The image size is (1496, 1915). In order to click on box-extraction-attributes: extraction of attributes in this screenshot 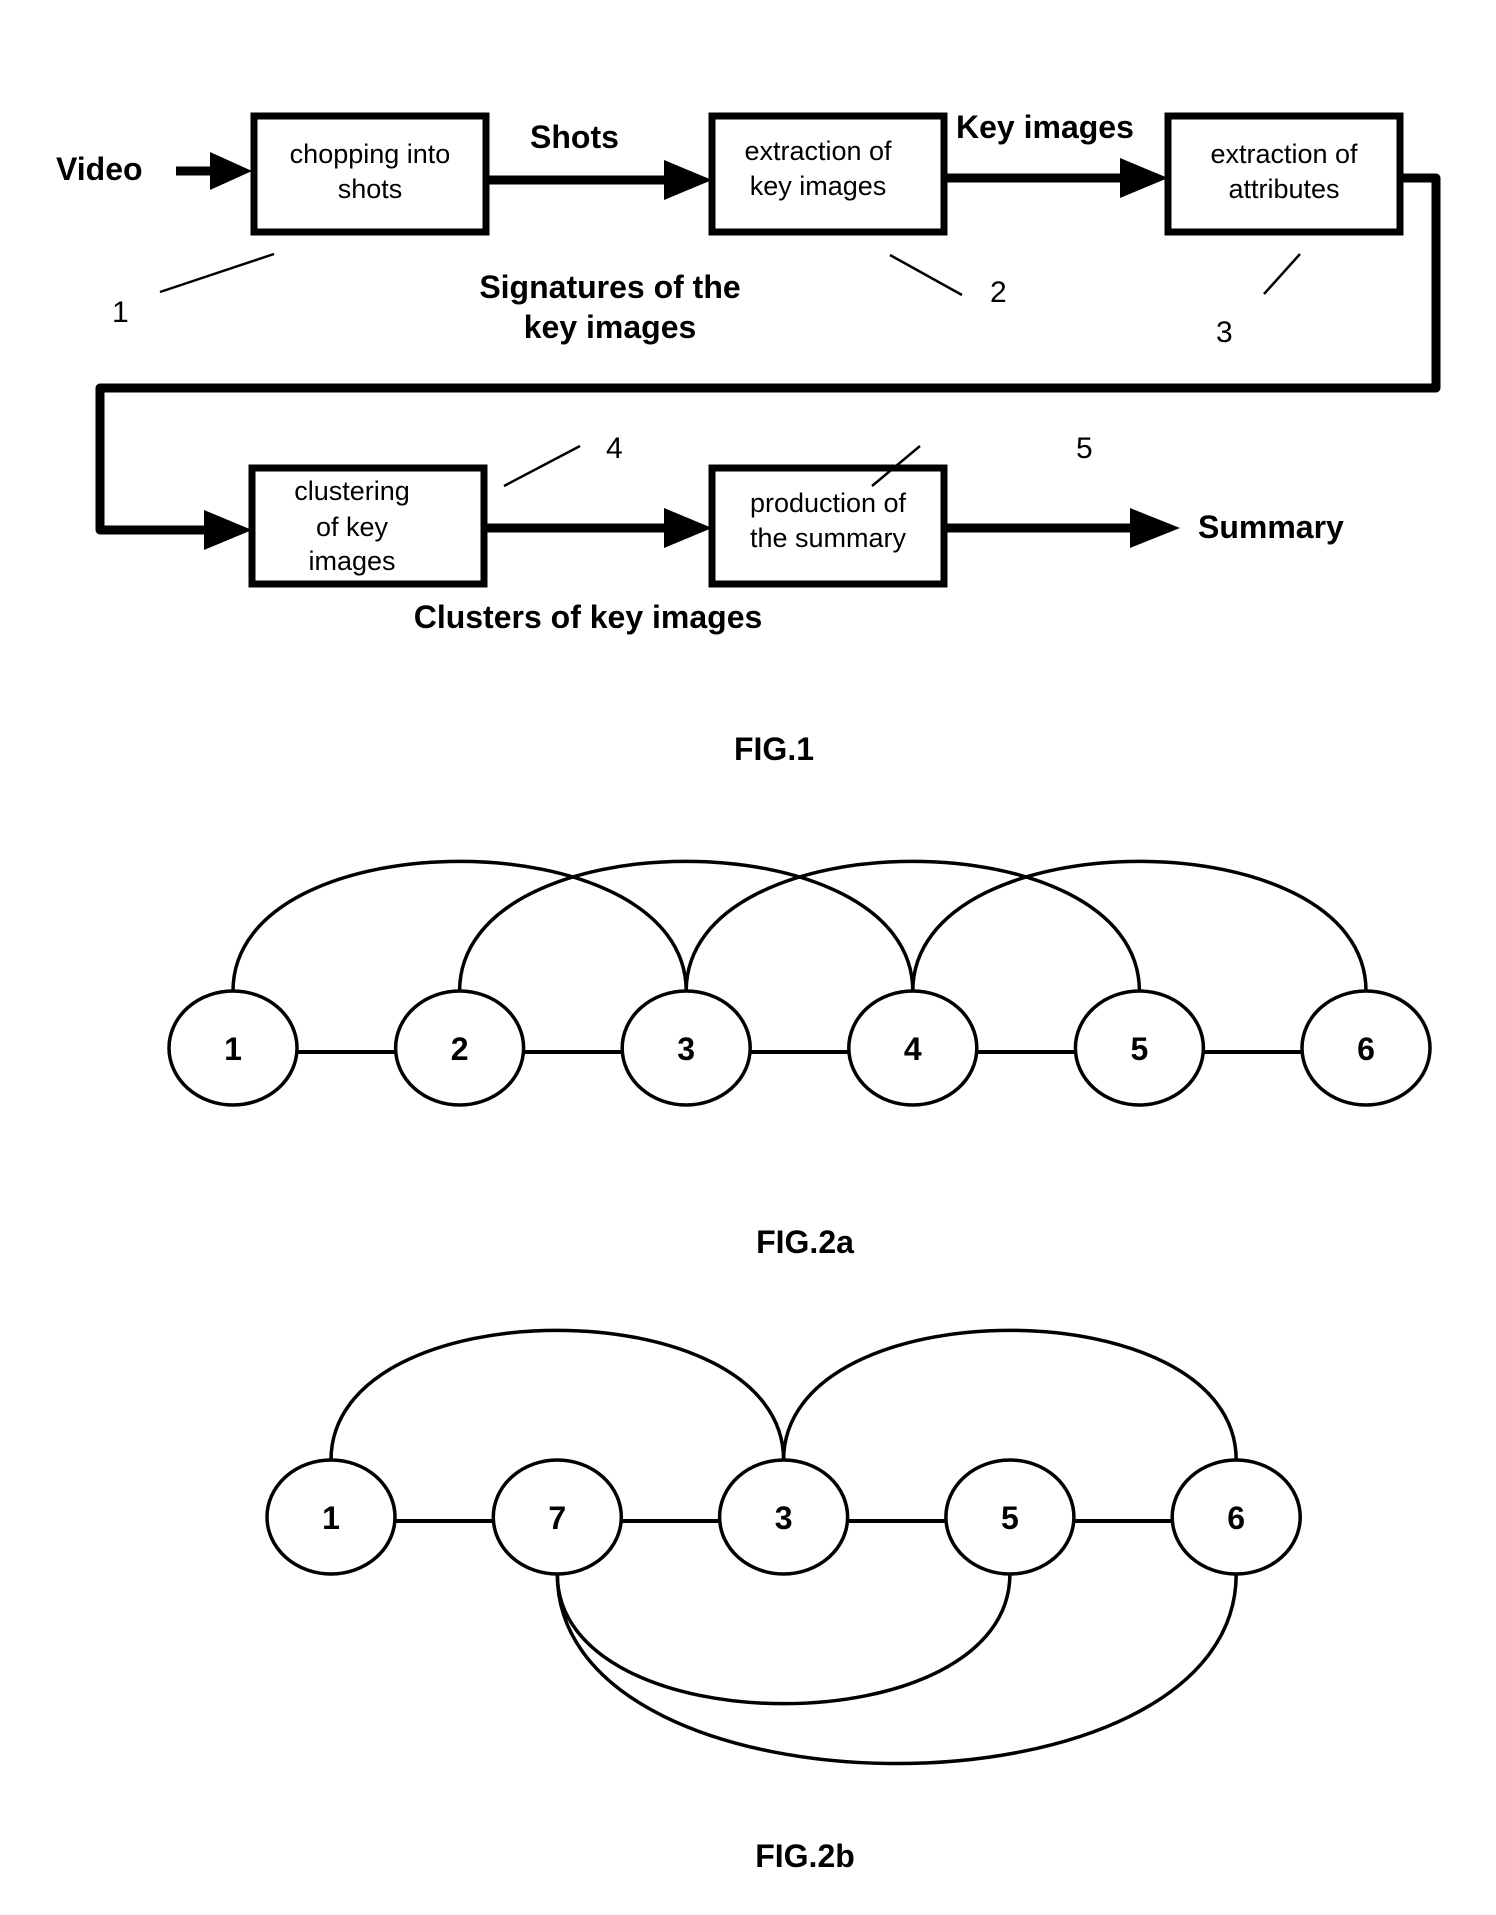, I will do `click(1284, 174)`.